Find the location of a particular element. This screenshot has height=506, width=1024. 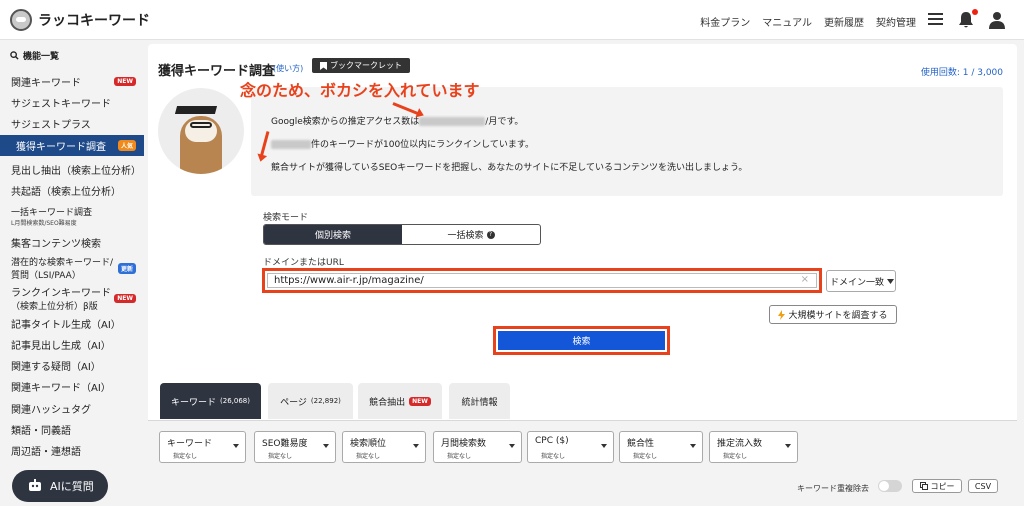

search-mode-toggle: 個別検索 一括検索? is located at coordinates (402, 234).